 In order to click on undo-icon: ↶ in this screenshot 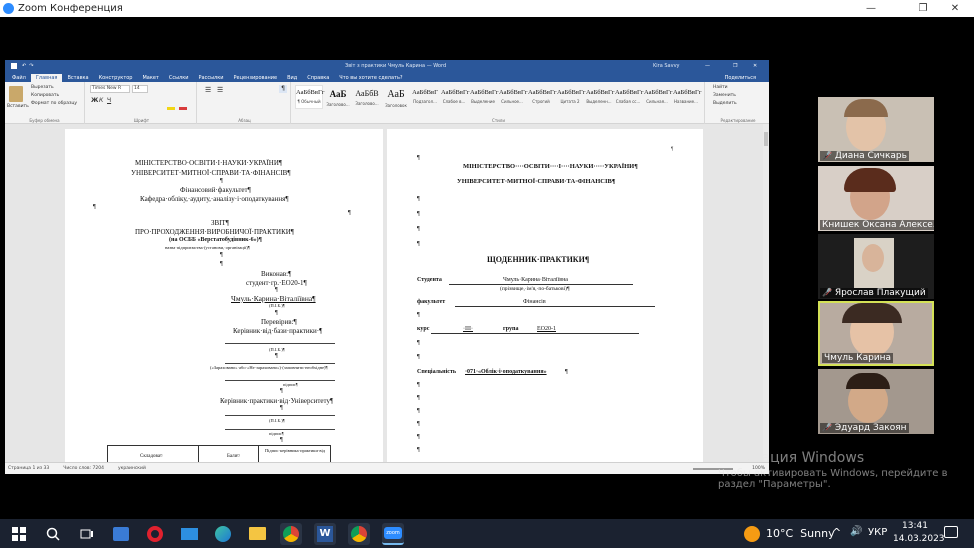, I will do `click(24, 66)`.